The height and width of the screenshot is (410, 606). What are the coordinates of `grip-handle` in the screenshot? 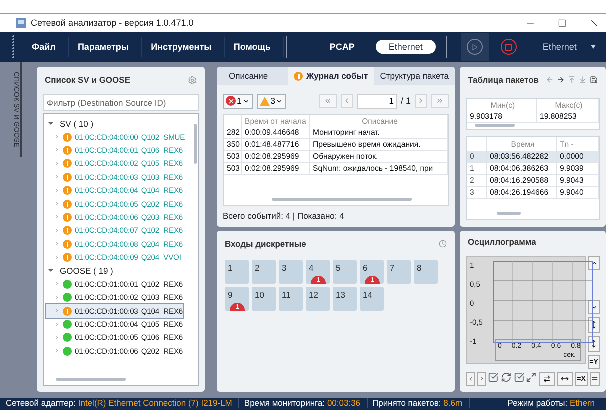 It's located at (13, 47).